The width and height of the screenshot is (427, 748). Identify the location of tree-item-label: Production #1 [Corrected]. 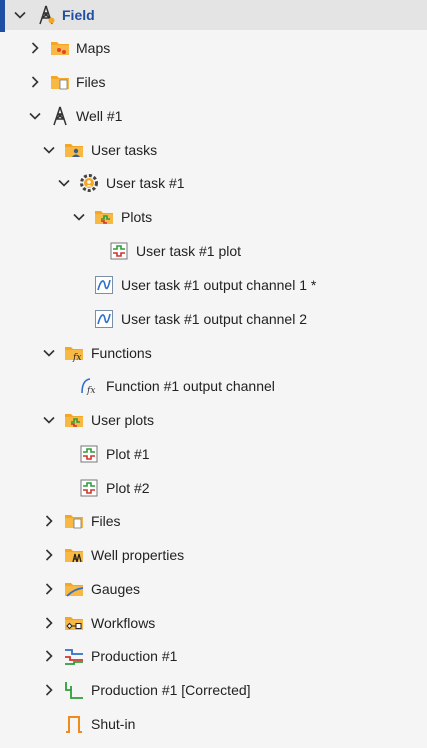
(171, 690).